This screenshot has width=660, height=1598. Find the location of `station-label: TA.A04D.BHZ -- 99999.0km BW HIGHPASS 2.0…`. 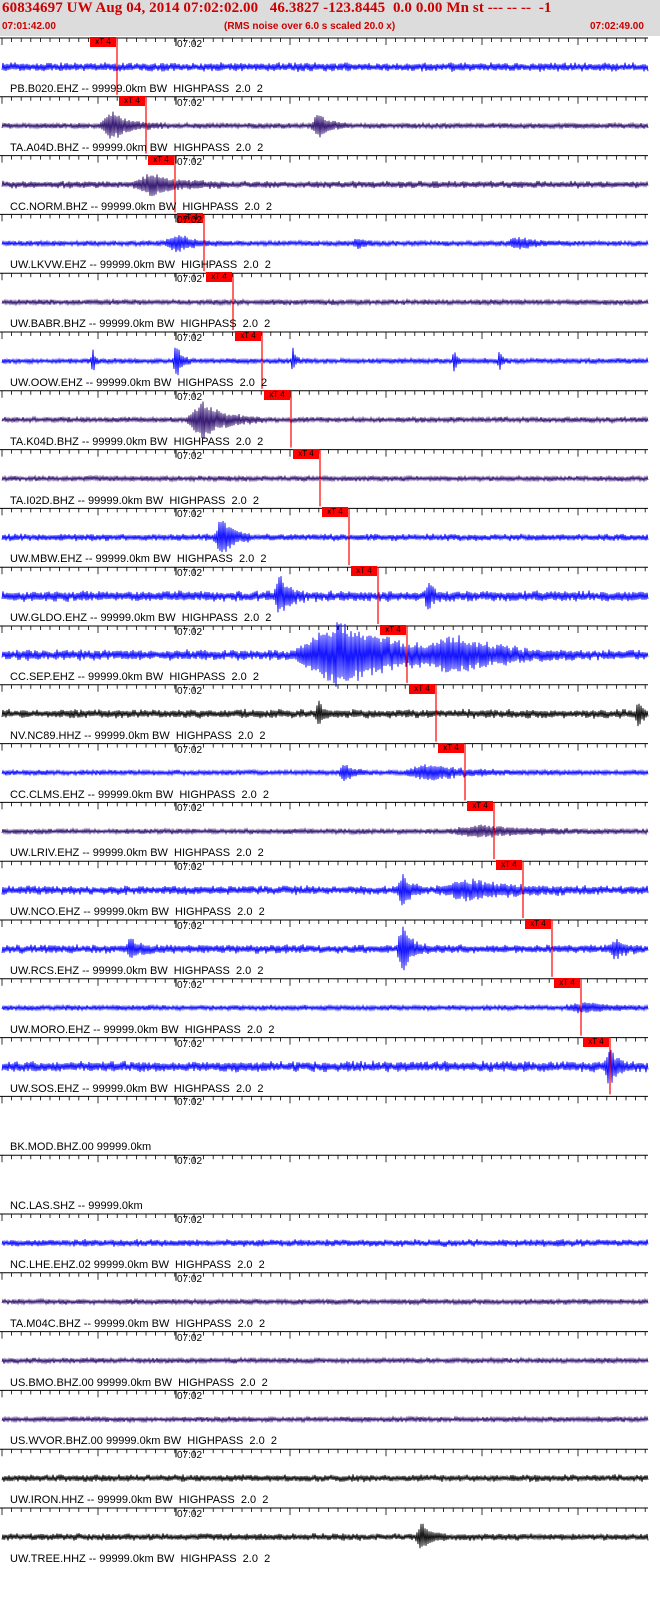

station-label: TA.A04D.BHZ -- 99999.0km BW HIGHPASS 2.0… is located at coordinates (137, 147).